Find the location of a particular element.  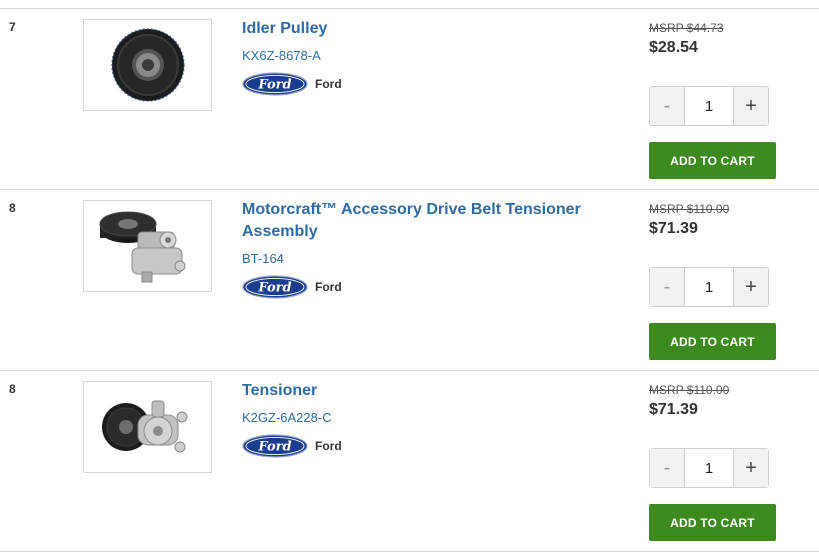

msrp-price: MSRP $44.73 is located at coordinates (686, 28).